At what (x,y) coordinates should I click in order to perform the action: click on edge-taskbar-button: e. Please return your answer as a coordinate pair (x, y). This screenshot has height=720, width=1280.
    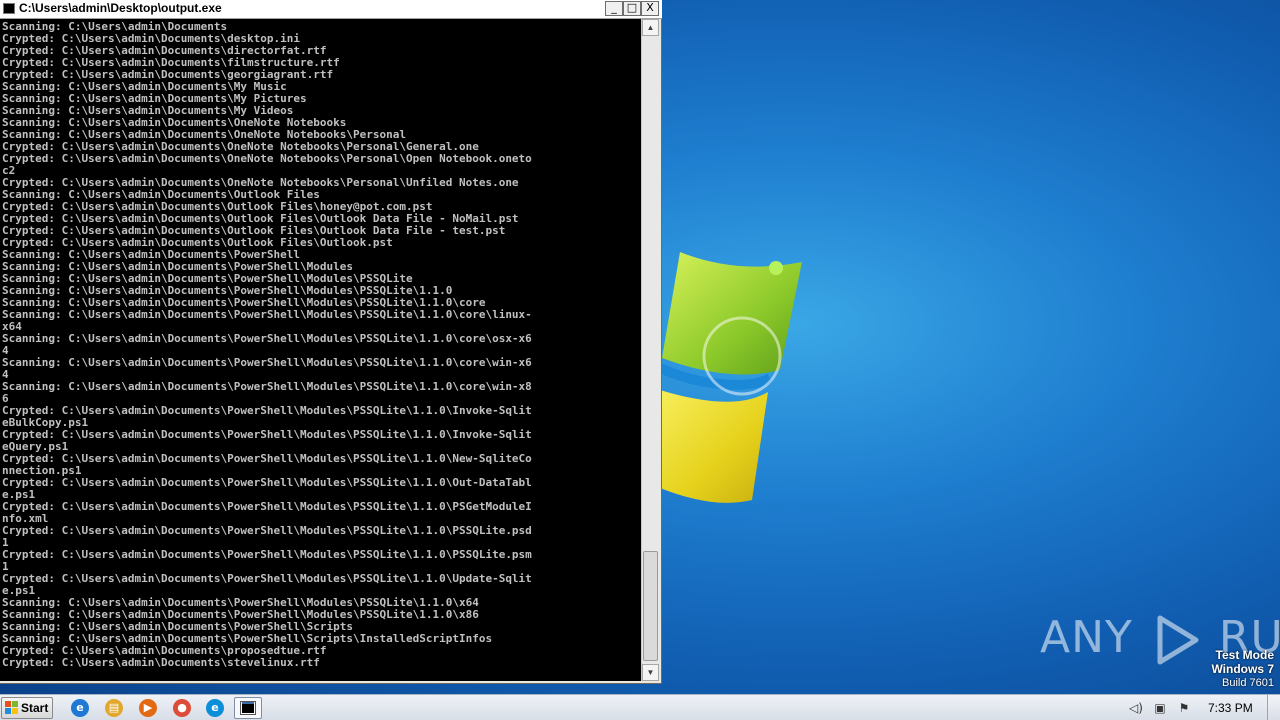
    Looking at the image, I should click on (215, 708).